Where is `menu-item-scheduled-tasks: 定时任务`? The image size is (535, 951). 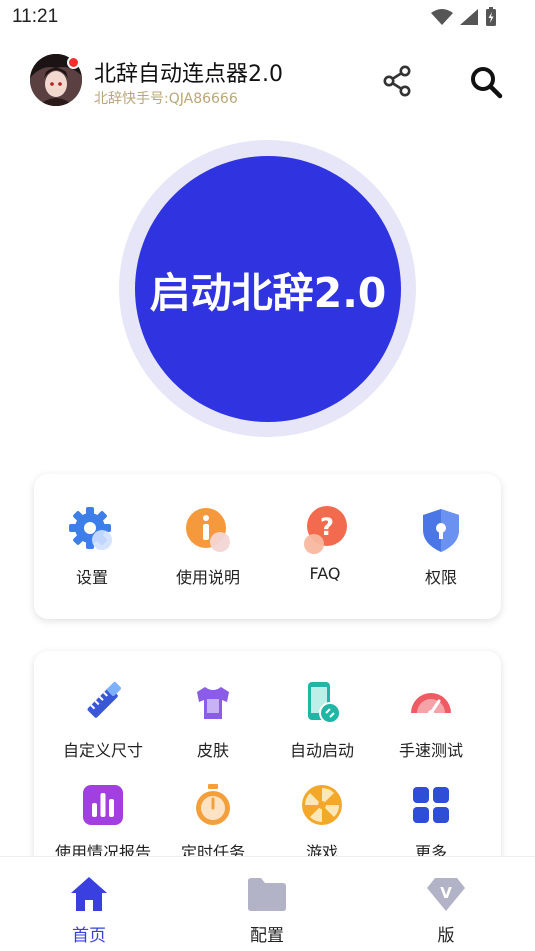
menu-item-scheduled-tasks: 定时任务 is located at coordinates (213, 822).